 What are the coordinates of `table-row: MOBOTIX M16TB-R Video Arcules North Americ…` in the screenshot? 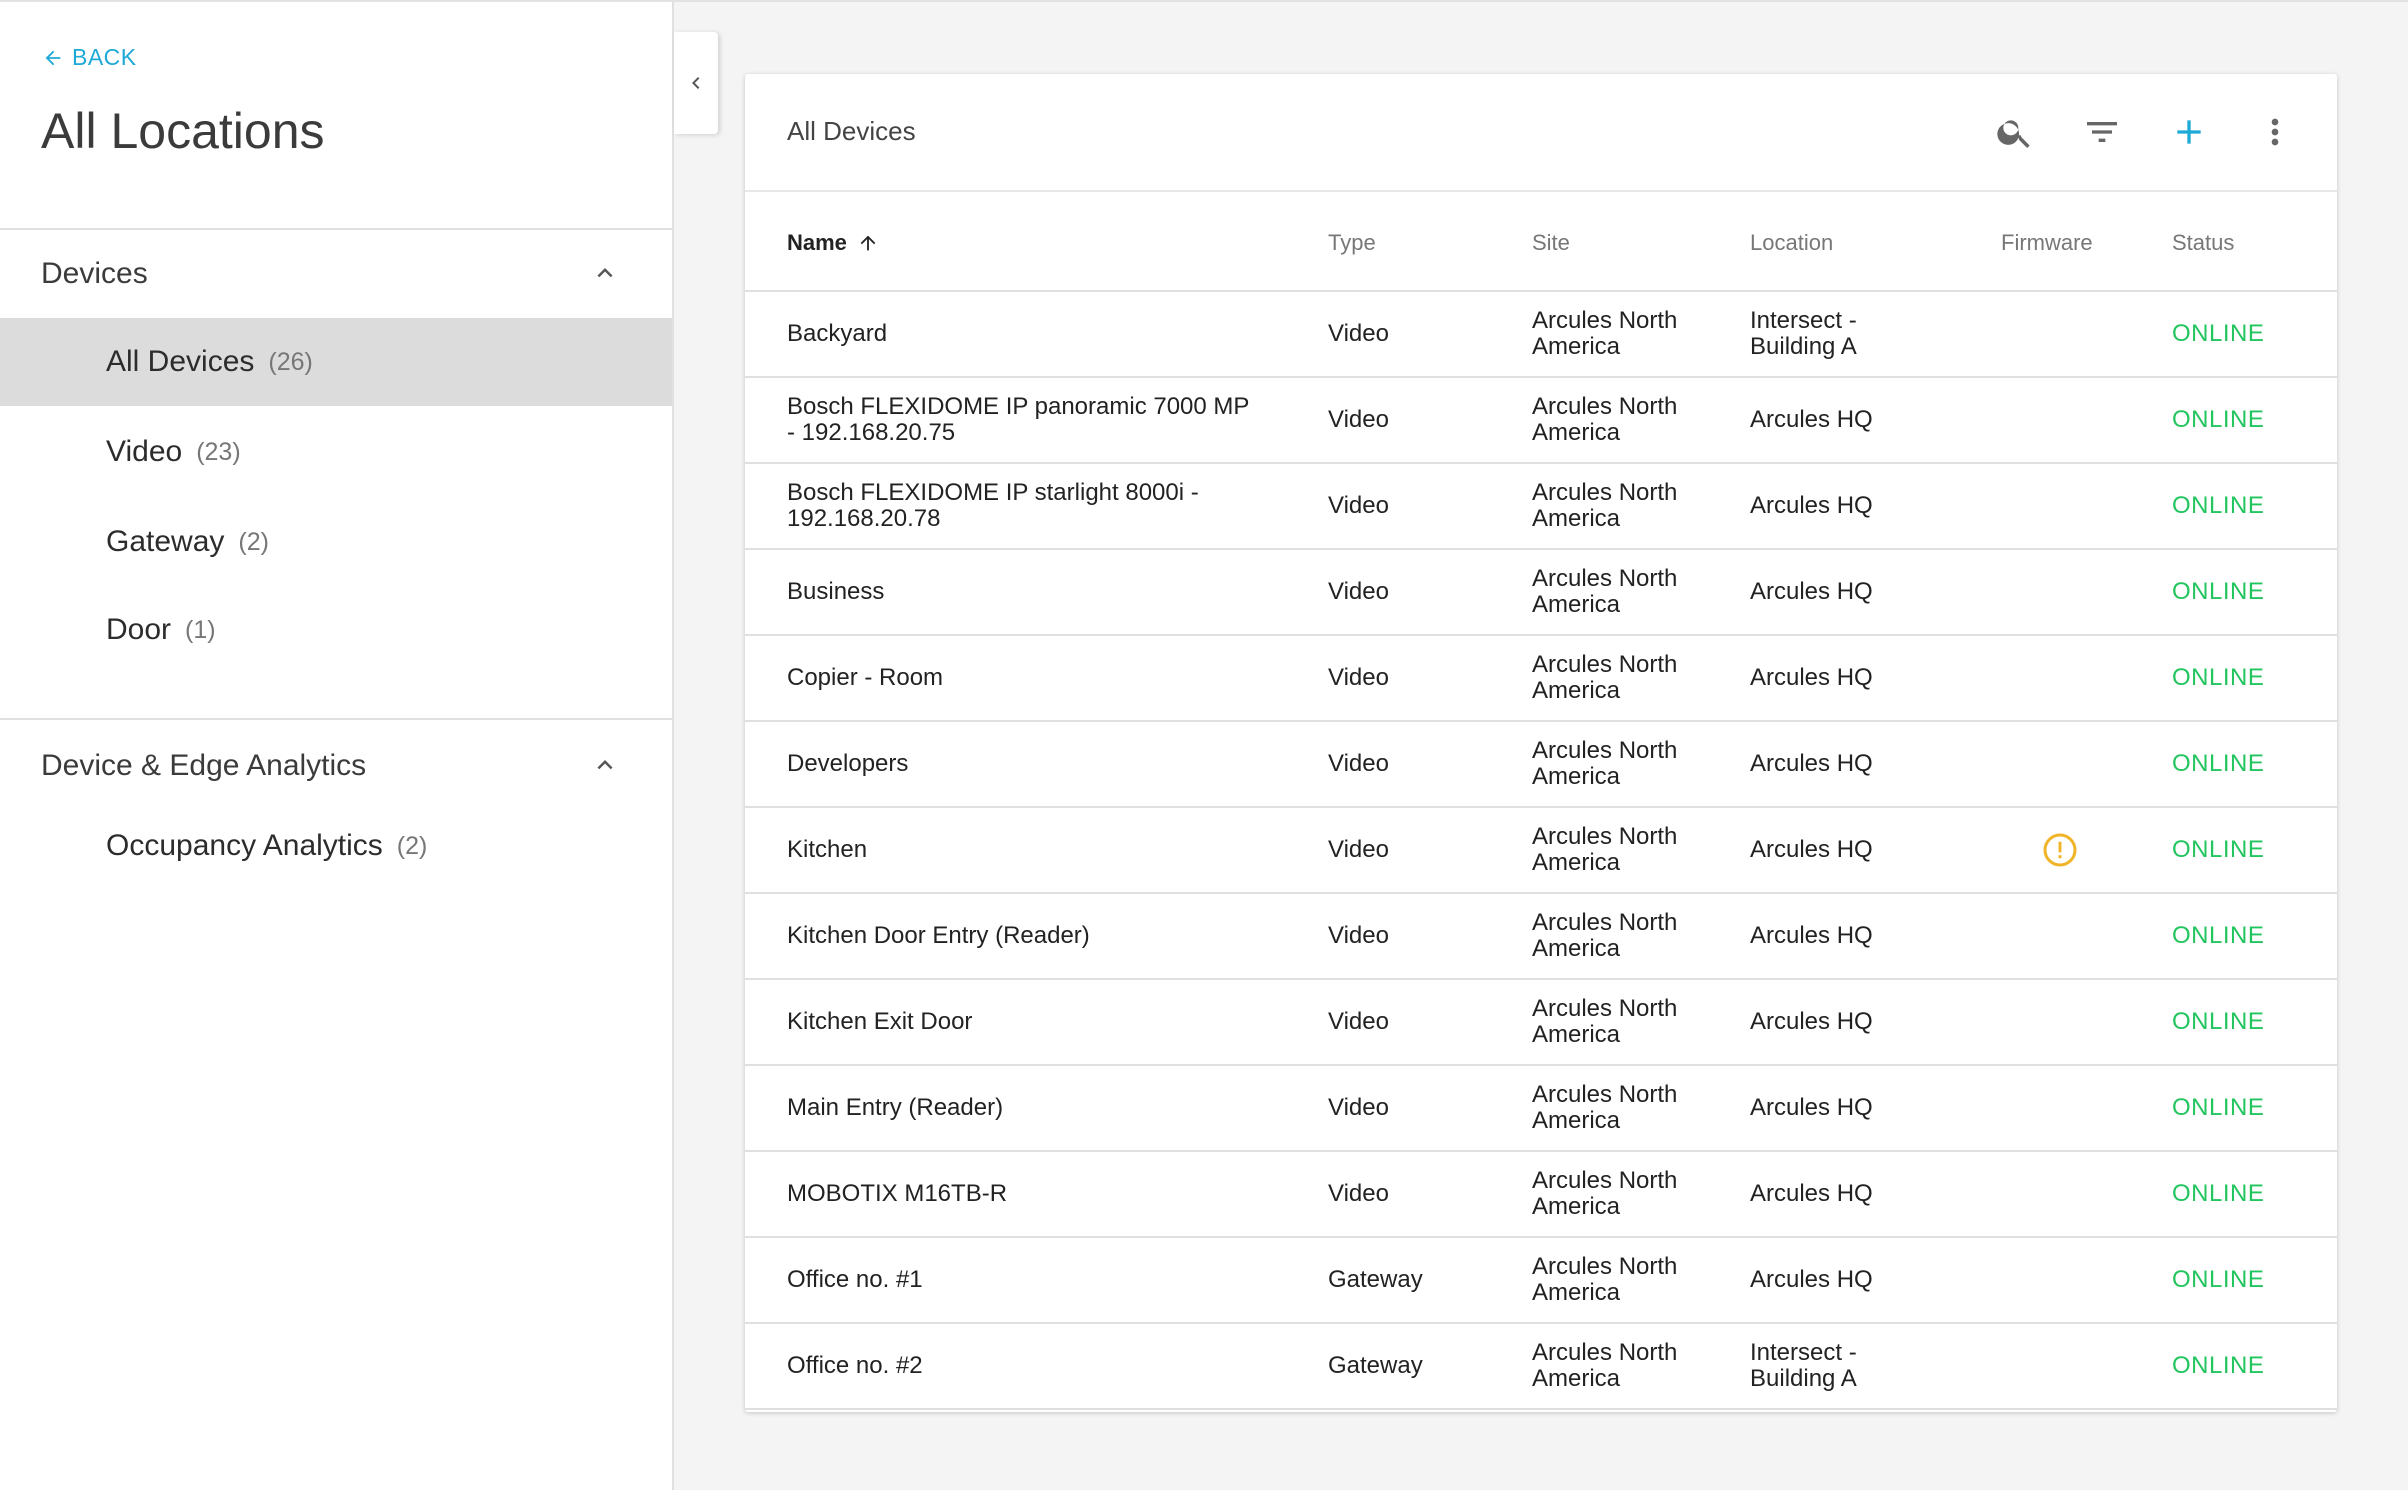 It's located at (1541, 1195).